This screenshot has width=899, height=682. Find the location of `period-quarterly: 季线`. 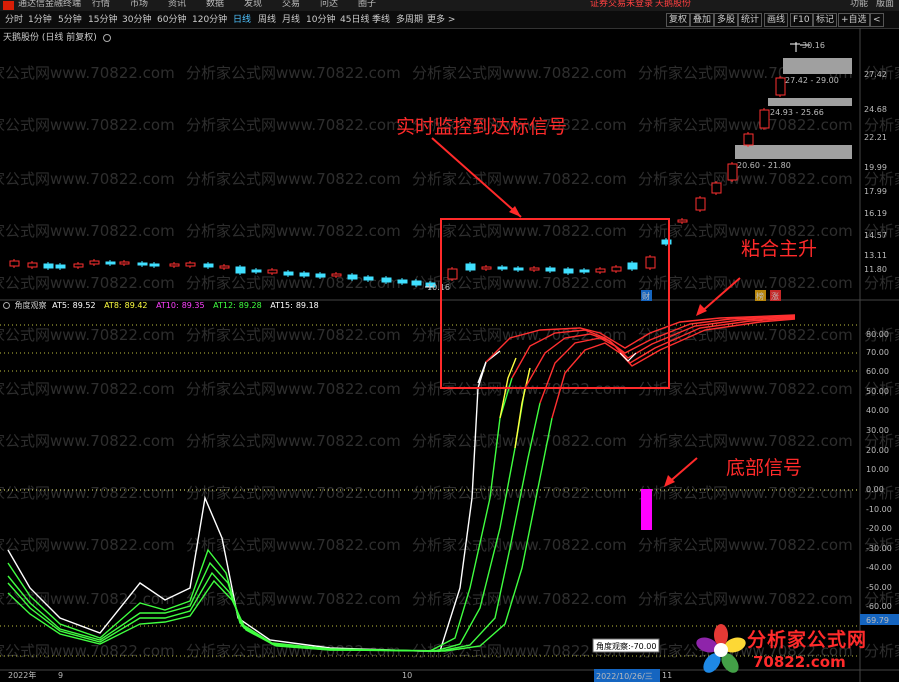

period-quarterly: 季线 is located at coordinates (381, 20).